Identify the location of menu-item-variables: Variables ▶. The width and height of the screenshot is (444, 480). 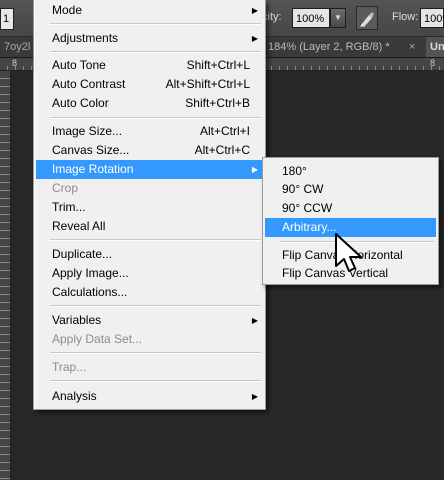
(149, 320).